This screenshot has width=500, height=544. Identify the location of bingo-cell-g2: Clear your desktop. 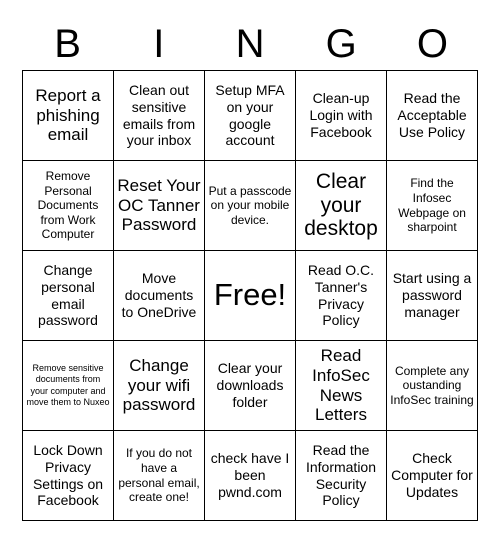
(341, 206).